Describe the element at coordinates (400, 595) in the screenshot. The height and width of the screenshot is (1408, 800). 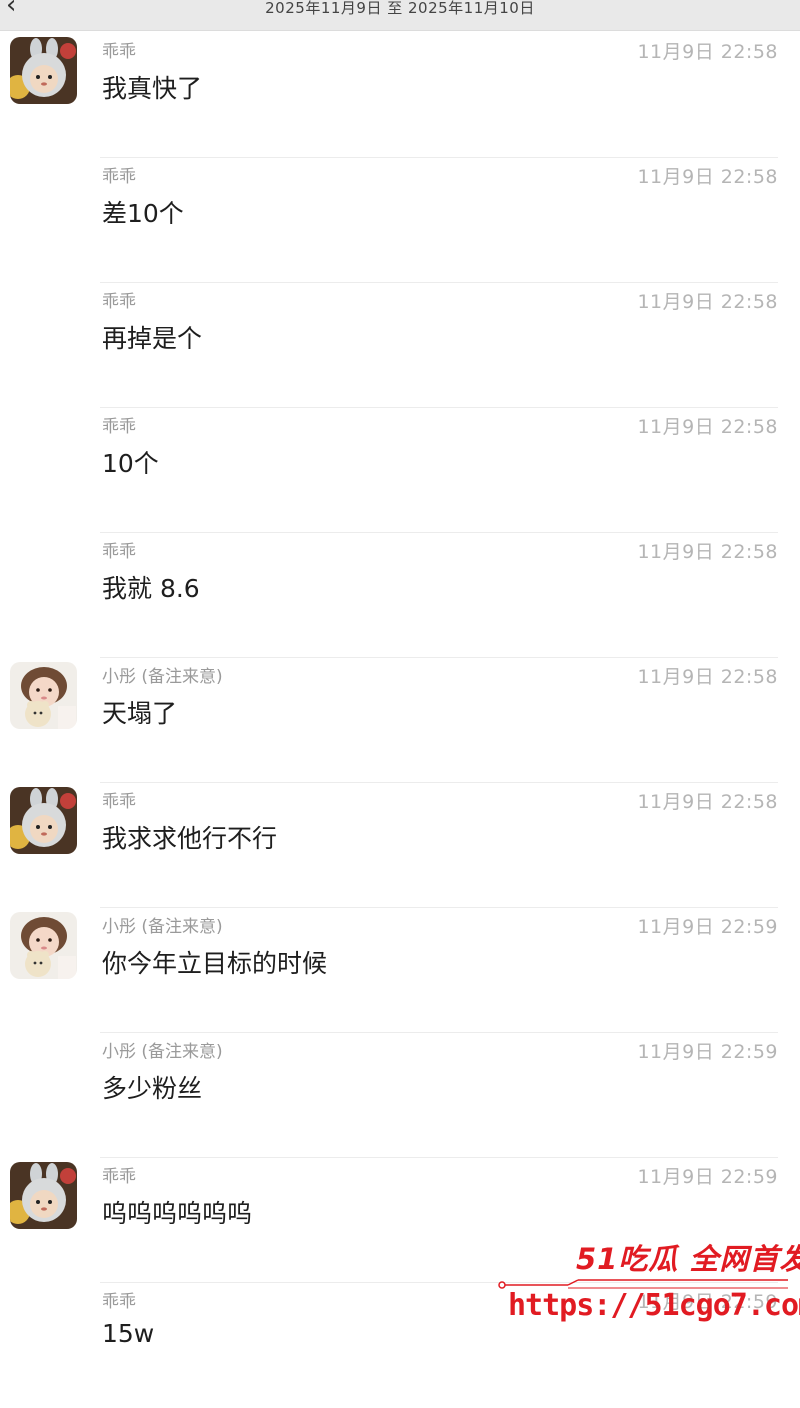
I see `message-row: 乖乖 11月9日 22:58 我就 8.6` at that location.